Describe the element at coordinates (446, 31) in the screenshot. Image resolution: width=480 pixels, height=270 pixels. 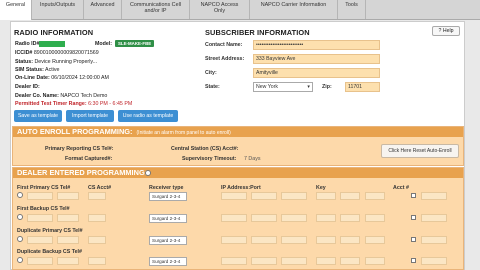
I see `help-button: ? Help` at that location.